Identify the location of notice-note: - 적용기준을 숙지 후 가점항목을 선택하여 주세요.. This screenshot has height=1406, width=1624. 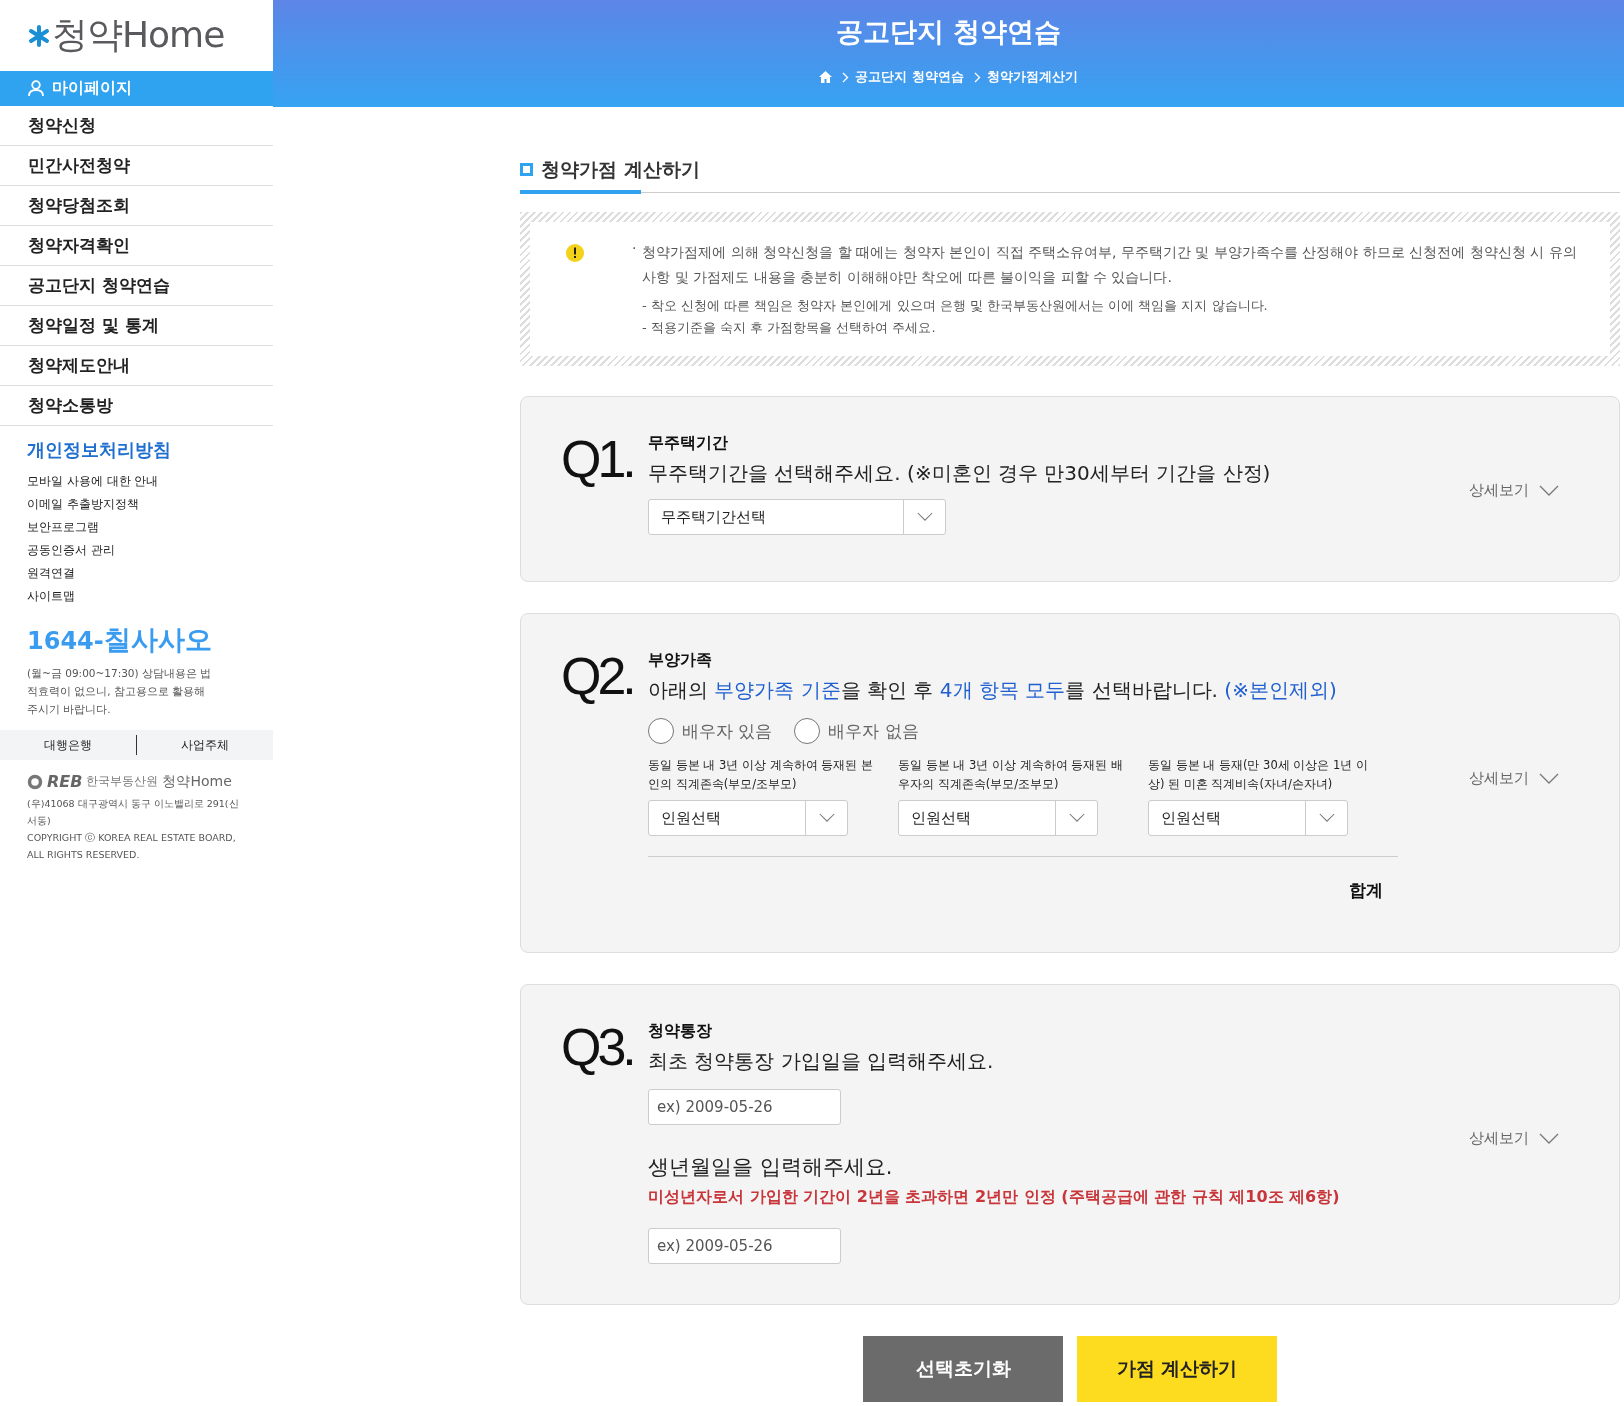
(789, 328).